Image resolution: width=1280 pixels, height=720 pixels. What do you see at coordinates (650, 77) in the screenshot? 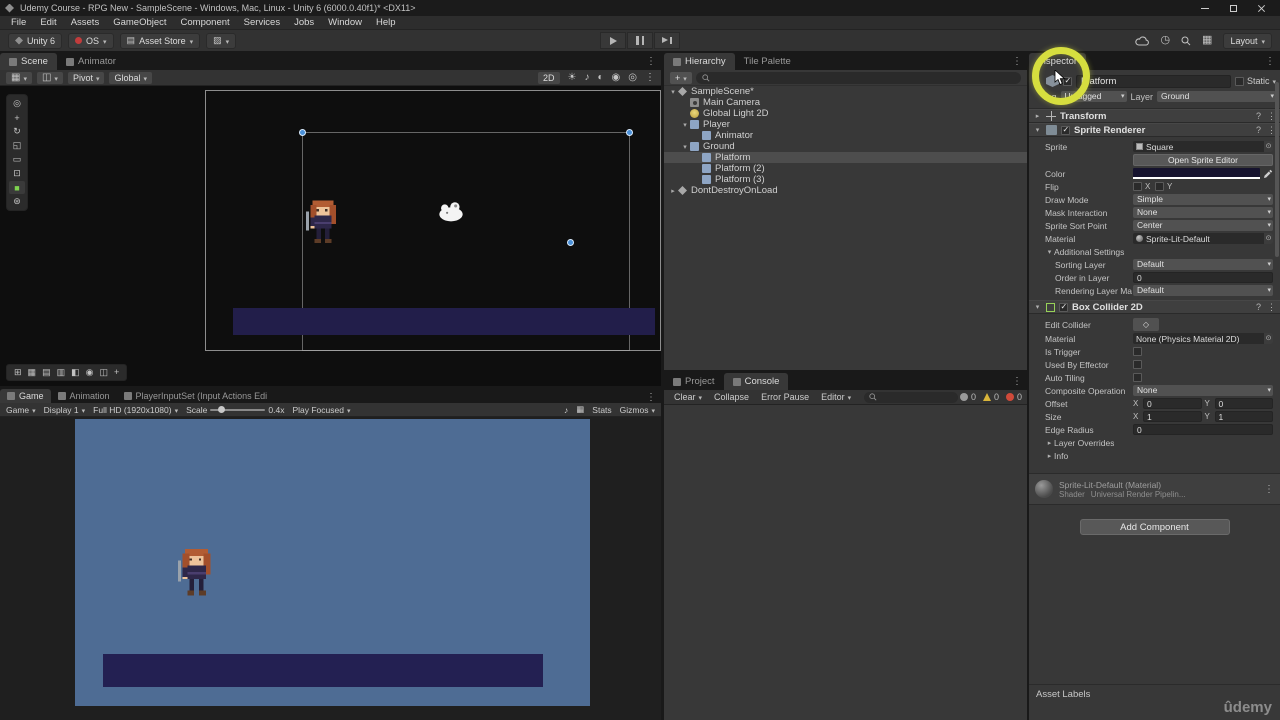
I see `scene-menu-icon: ⋮` at bounding box center [650, 77].